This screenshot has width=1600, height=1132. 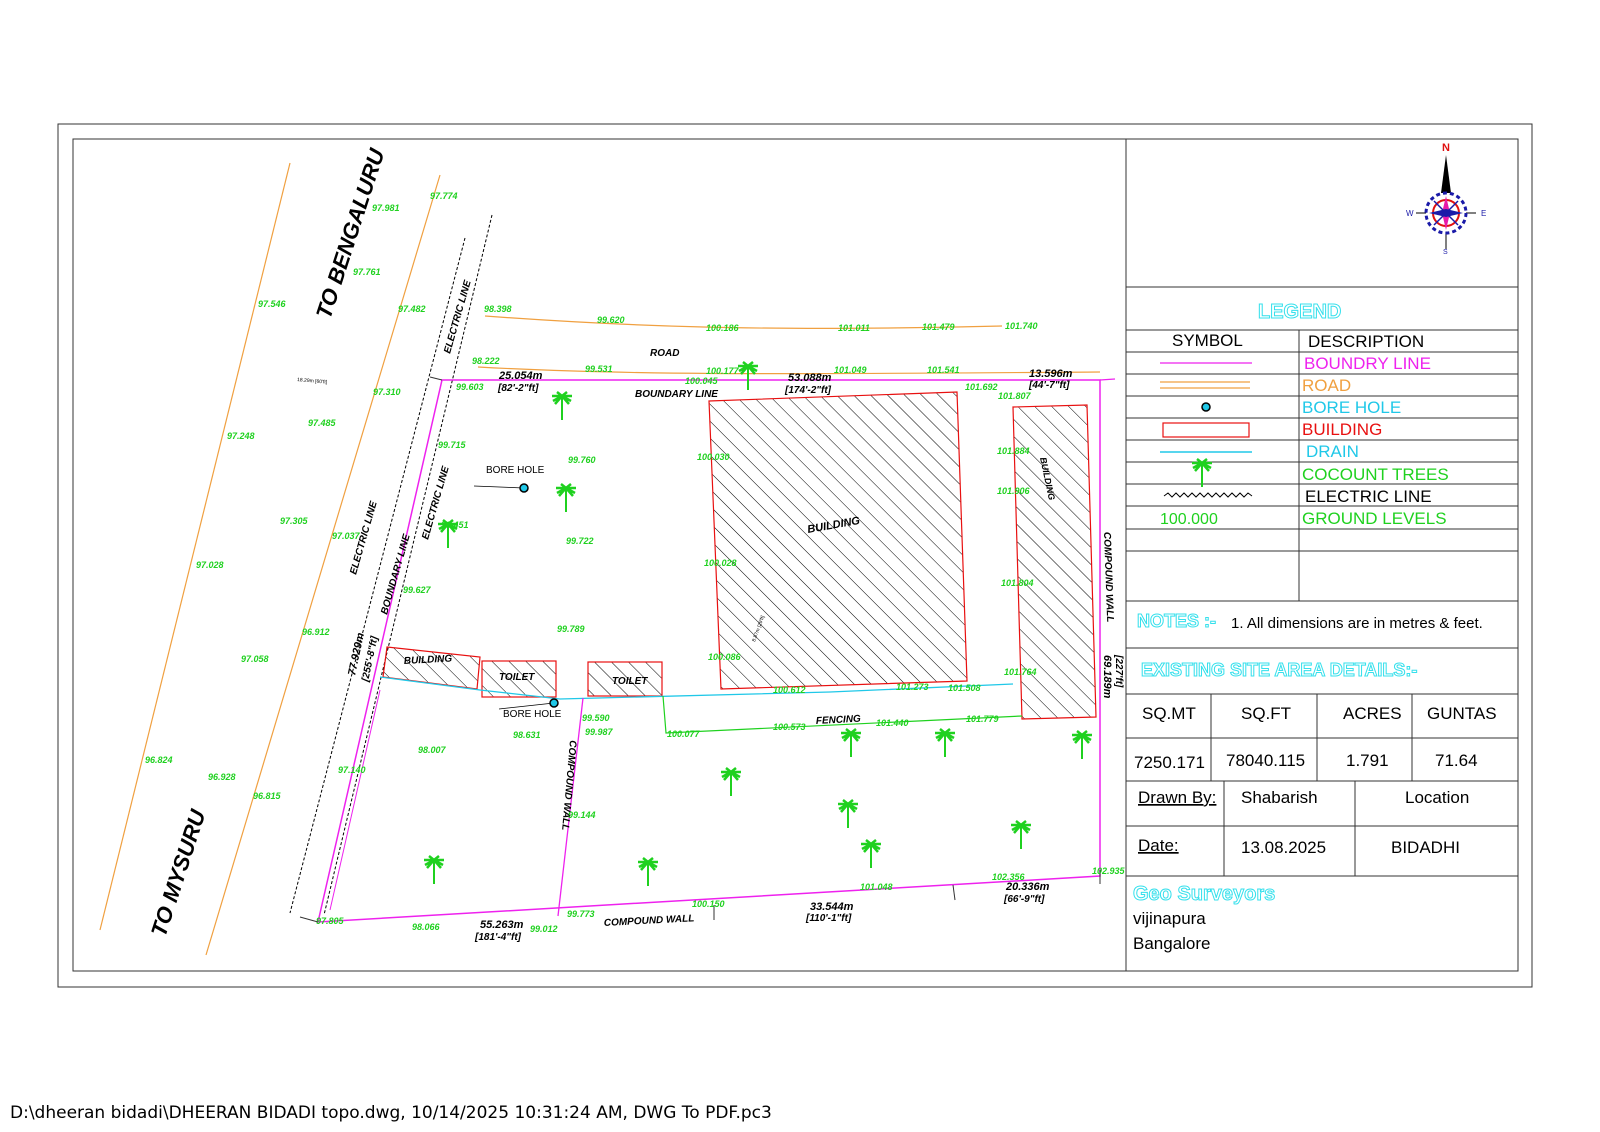 I want to click on ground-level: 102.935, so click(x=1109, y=871).